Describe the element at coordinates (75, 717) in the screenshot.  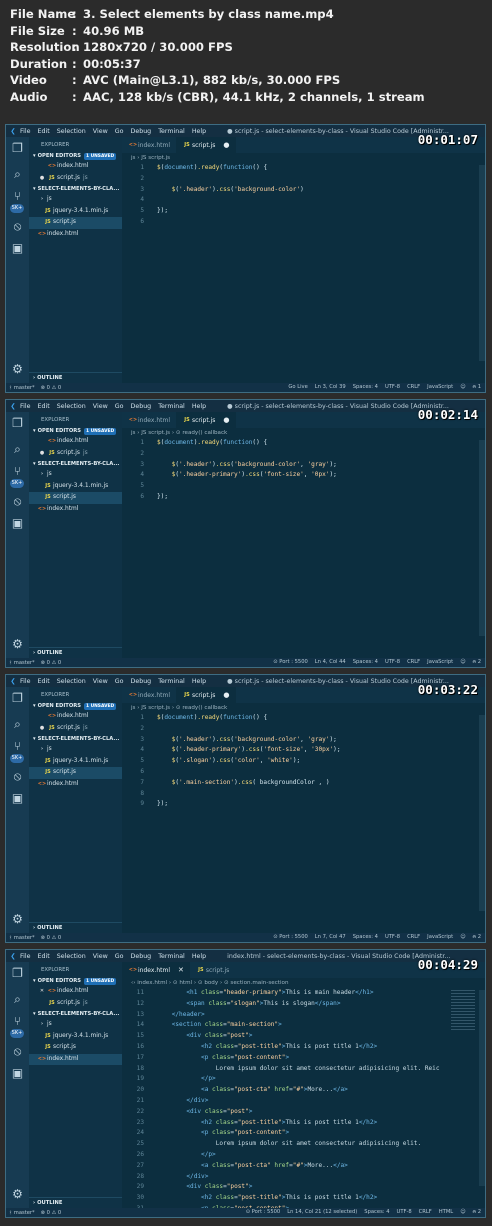
I see `open-editor-item: <> index.html` at that location.